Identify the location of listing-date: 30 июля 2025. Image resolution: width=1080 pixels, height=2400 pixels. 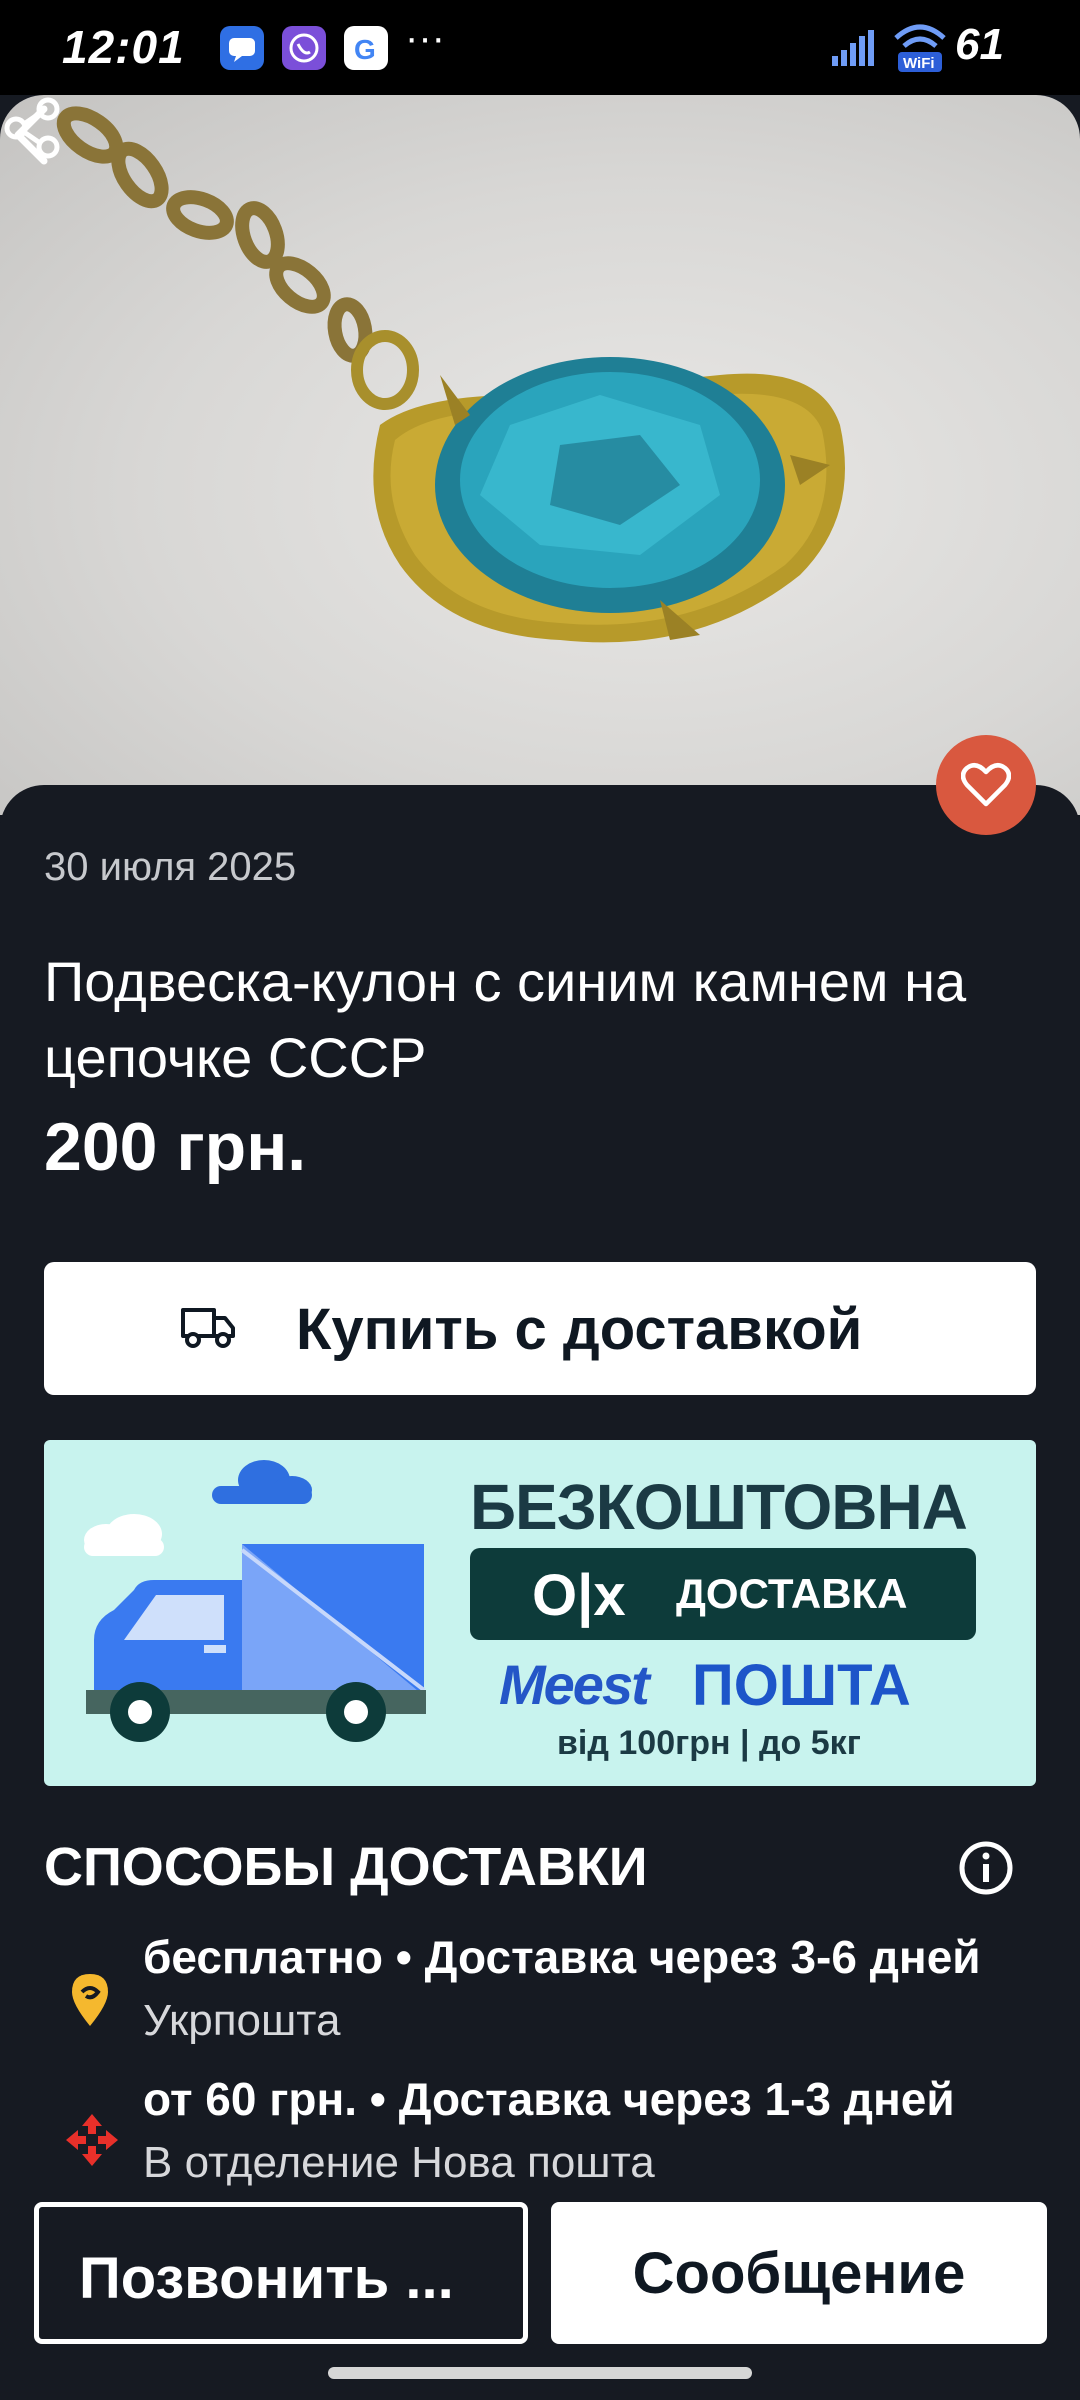
(170, 867).